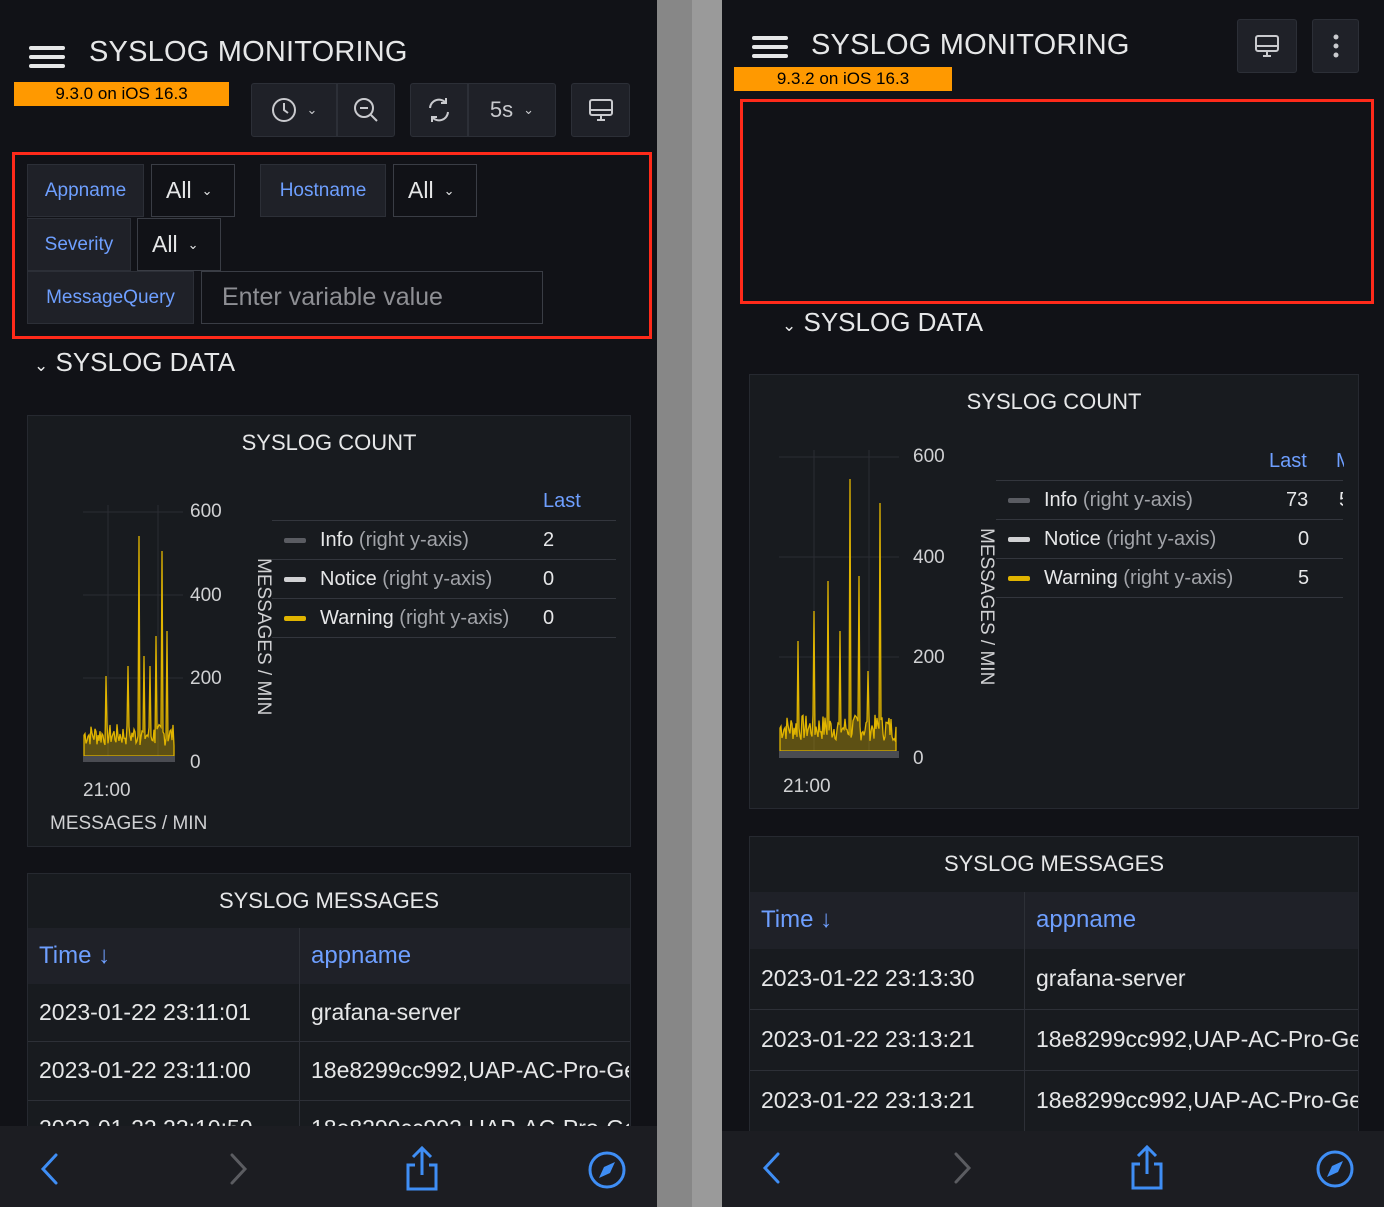 The width and height of the screenshot is (1384, 1207). What do you see at coordinates (145, 1012) in the screenshot?
I see `cell-time: 2023-01-22 23:11:01` at bounding box center [145, 1012].